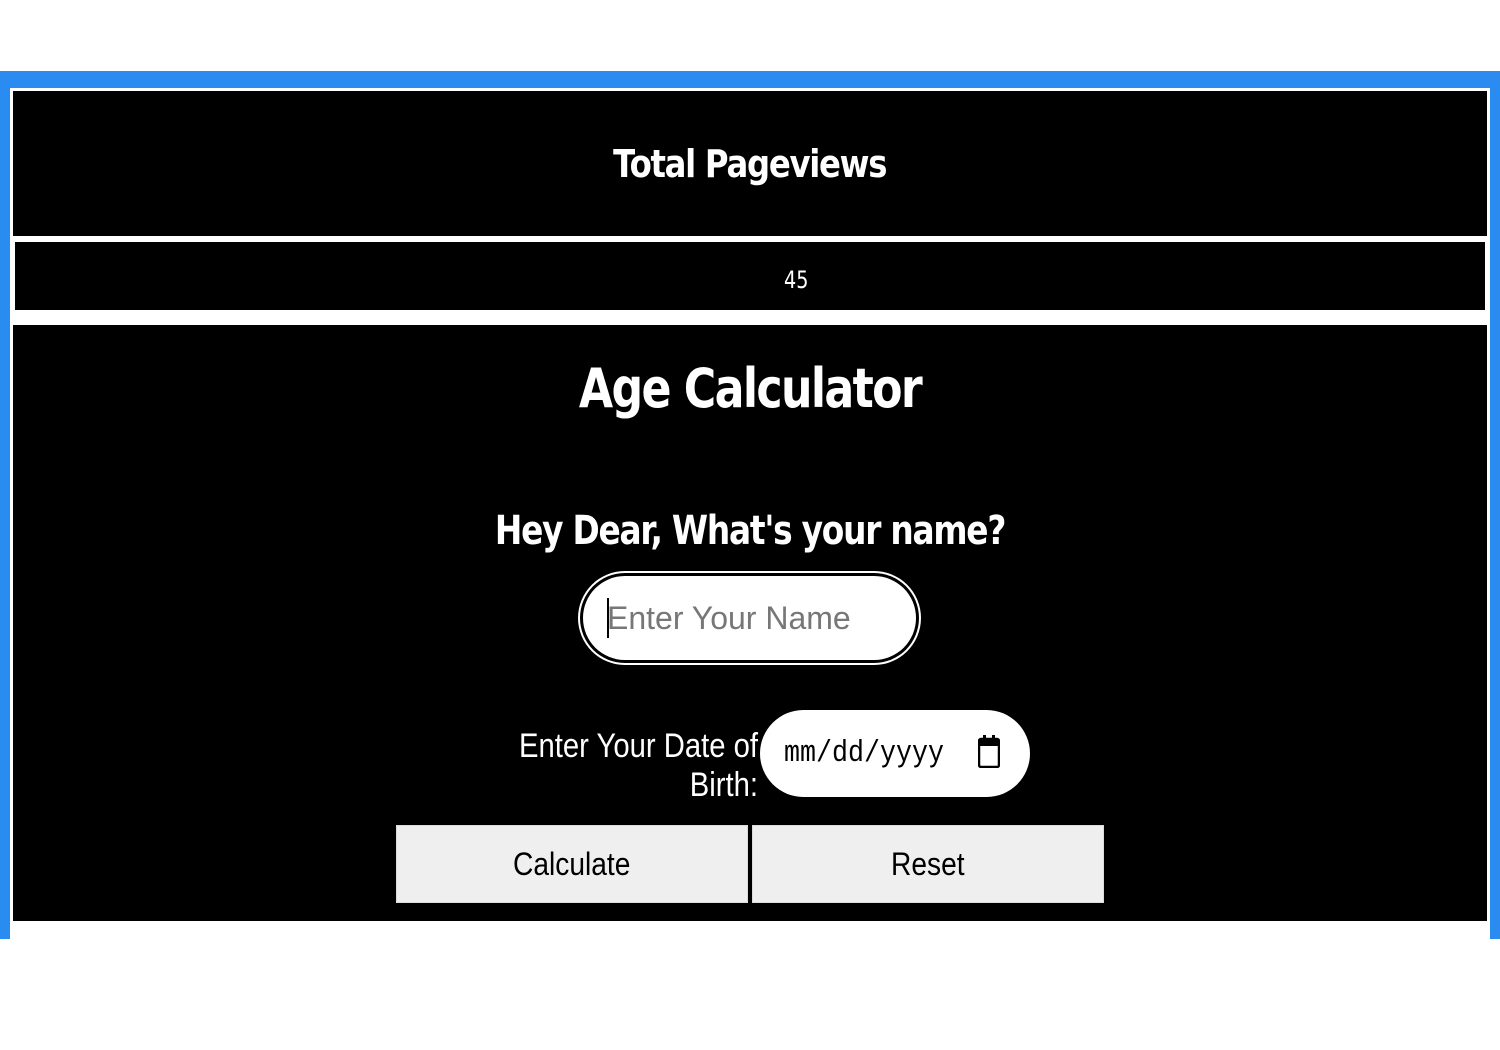 The width and height of the screenshot is (1500, 1050). I want to click on reset-button: Reset, so click(928, 864).